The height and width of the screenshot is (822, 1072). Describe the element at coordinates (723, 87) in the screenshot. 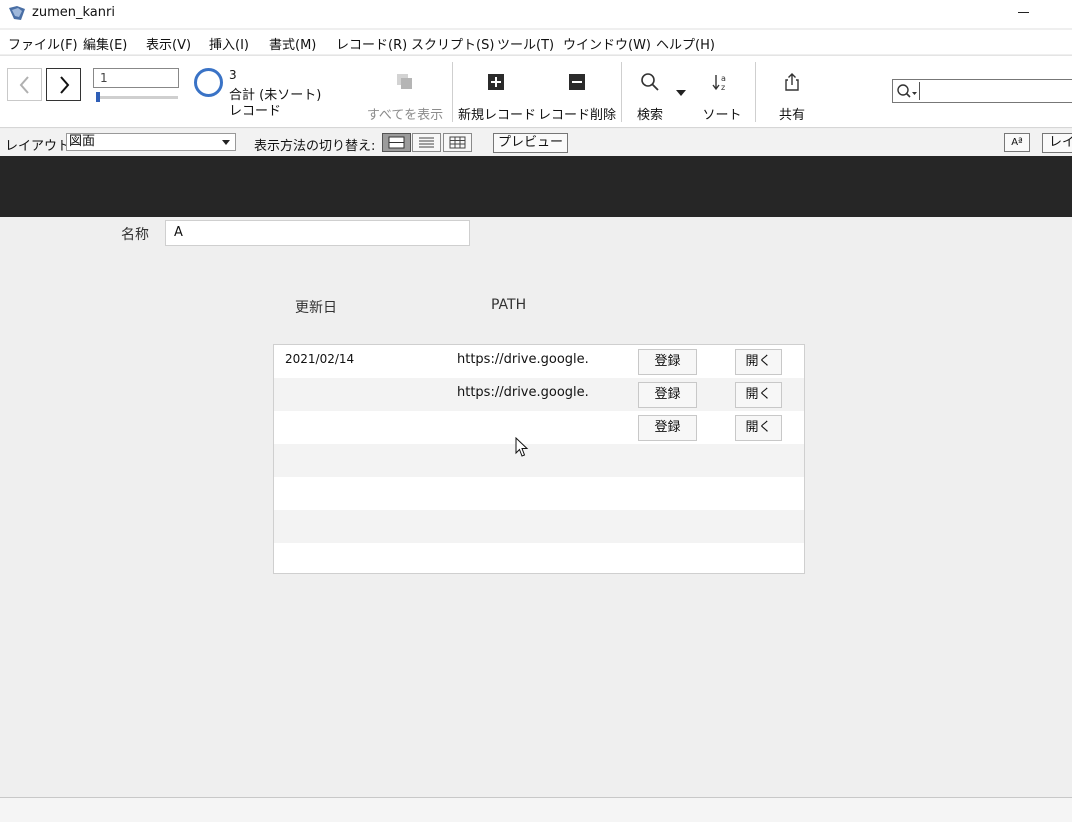

I see `svg-text: z` at that location.